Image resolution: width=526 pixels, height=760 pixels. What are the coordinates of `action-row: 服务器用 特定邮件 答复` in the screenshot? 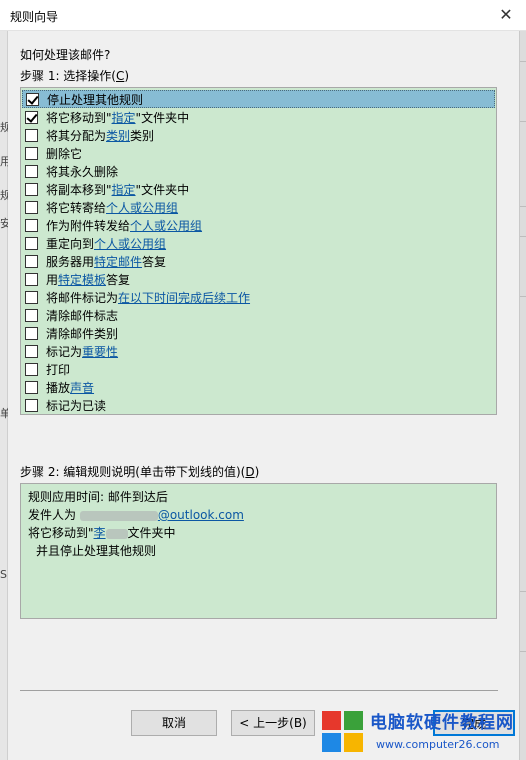 It's located at (258, 261).